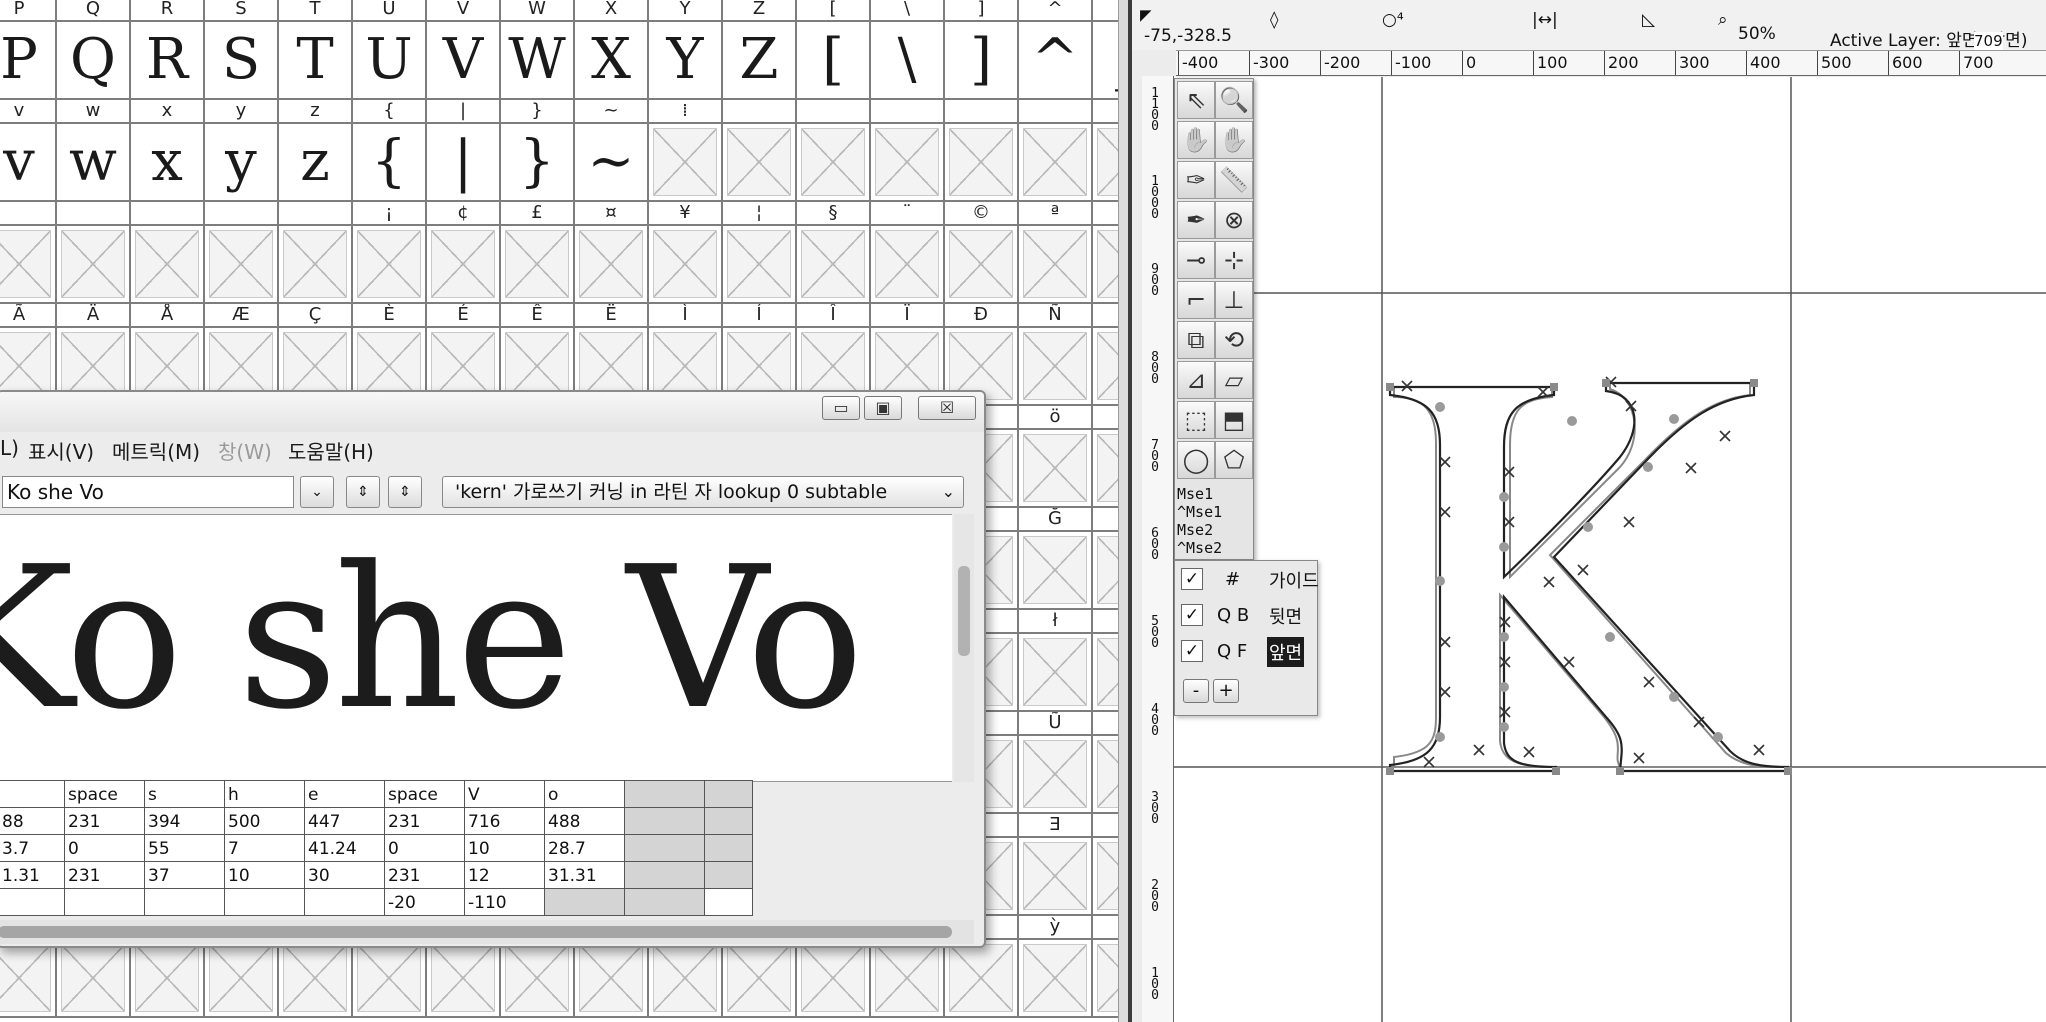 The height and width of the screenshot is (1022, 2046). What do you see at coordinates (1196, 380) in the screenshot?
I see `flip-tool-icon: ⊿` at bounding box center [1196, 380].